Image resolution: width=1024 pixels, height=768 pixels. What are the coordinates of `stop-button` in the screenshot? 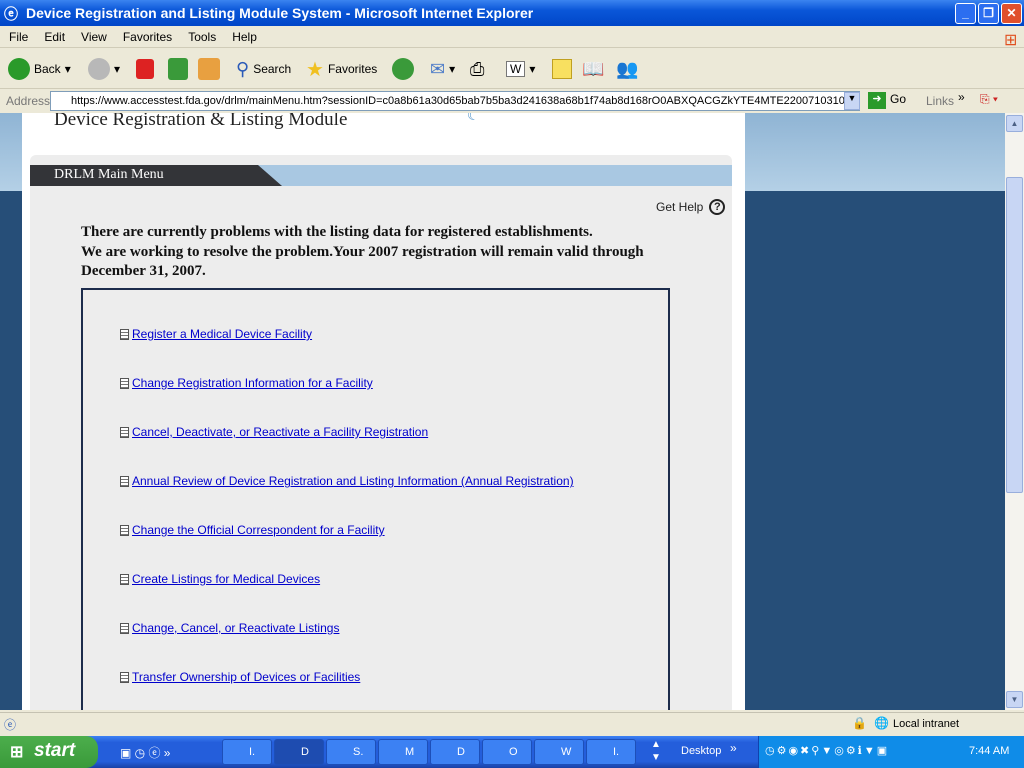 It's located at (145, 69).